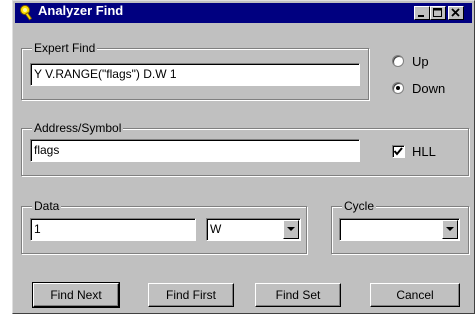 Image resolution: width=476 pixels, height=320 pixels. What do you see at coordinates (76, 295) in the screenshot?
I see `find-next-button: Find Next` at bounding box center [76, 295].